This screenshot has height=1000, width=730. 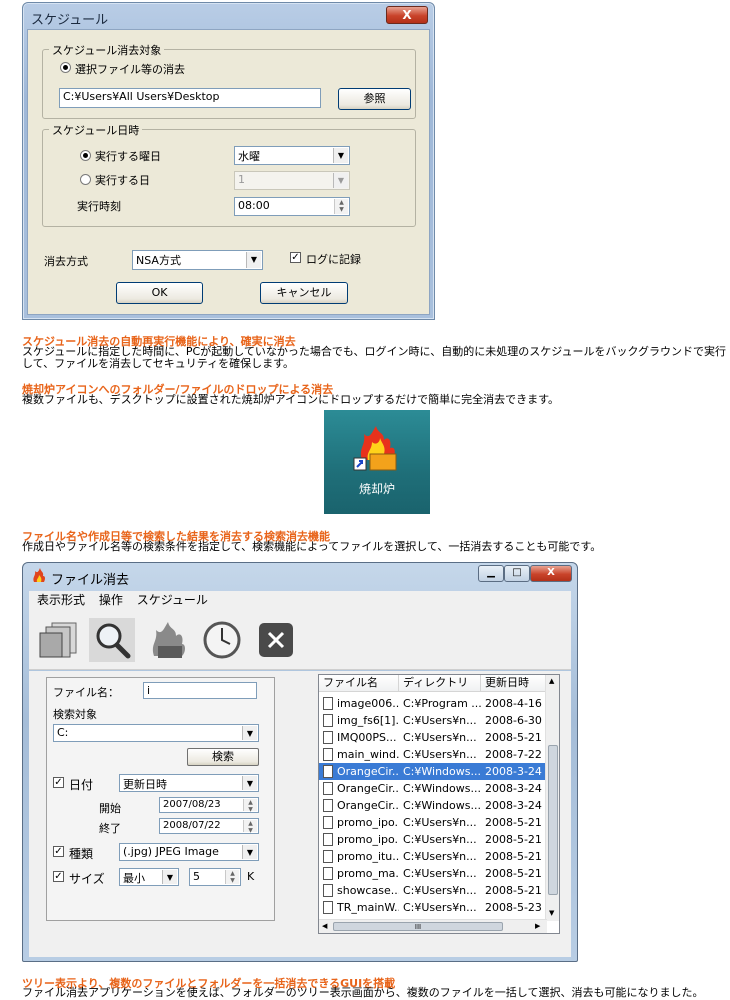 I want to click on date-checkbox: ✓, so click(x=58, y=782).